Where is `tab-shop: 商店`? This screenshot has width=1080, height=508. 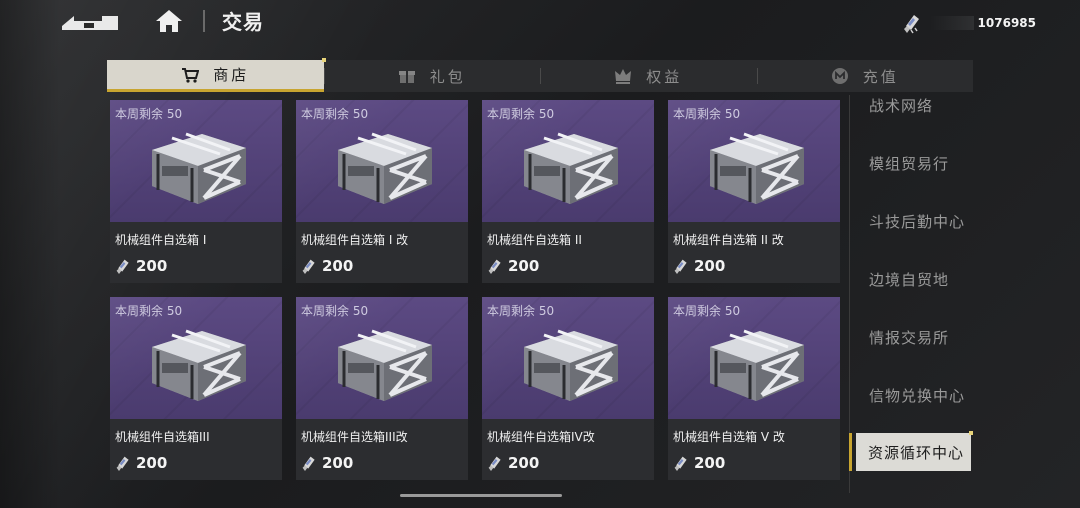 tab-shop: 商店 is located at coordinates (216, 75).